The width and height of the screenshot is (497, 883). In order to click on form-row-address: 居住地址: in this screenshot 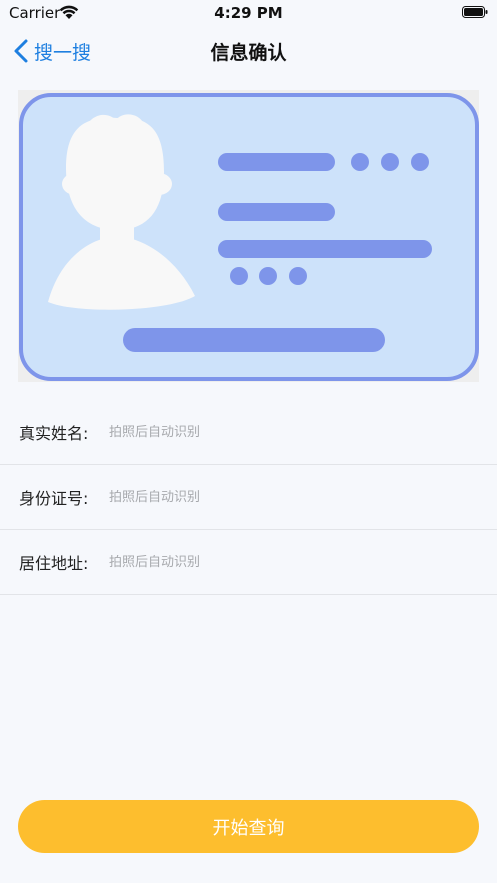, I will do `click(248, 562)`.